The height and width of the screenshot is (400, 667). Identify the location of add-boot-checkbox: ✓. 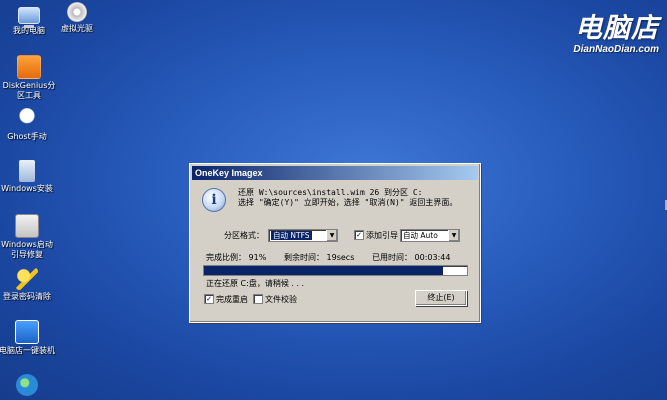
(359, 235).